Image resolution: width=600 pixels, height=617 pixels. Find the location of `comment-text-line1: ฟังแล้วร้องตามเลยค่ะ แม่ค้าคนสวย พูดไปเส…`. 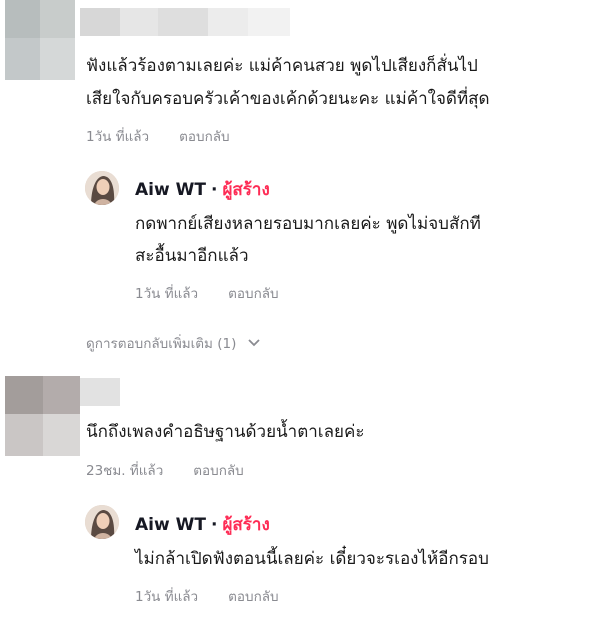

comment-text-line1: ฟังแล้วร้องตามเลยค่ะ แม่ค้าคนสวย พูดไปเส… is located at coordinates (282, 66).